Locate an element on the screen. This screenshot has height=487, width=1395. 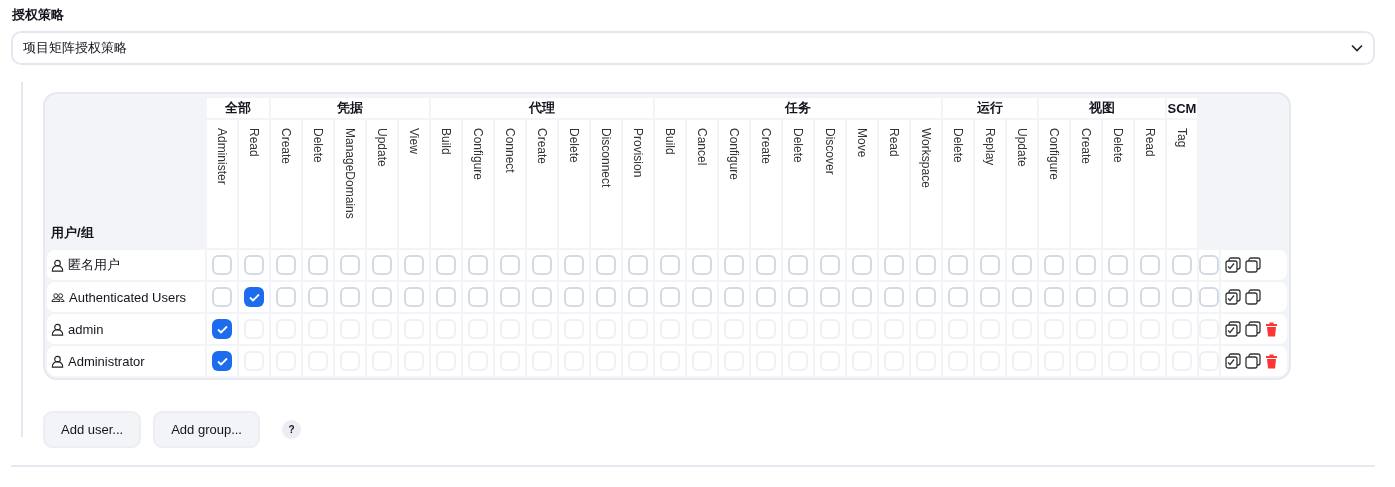
user-name: Administrator is located at coordinates (126, 361).